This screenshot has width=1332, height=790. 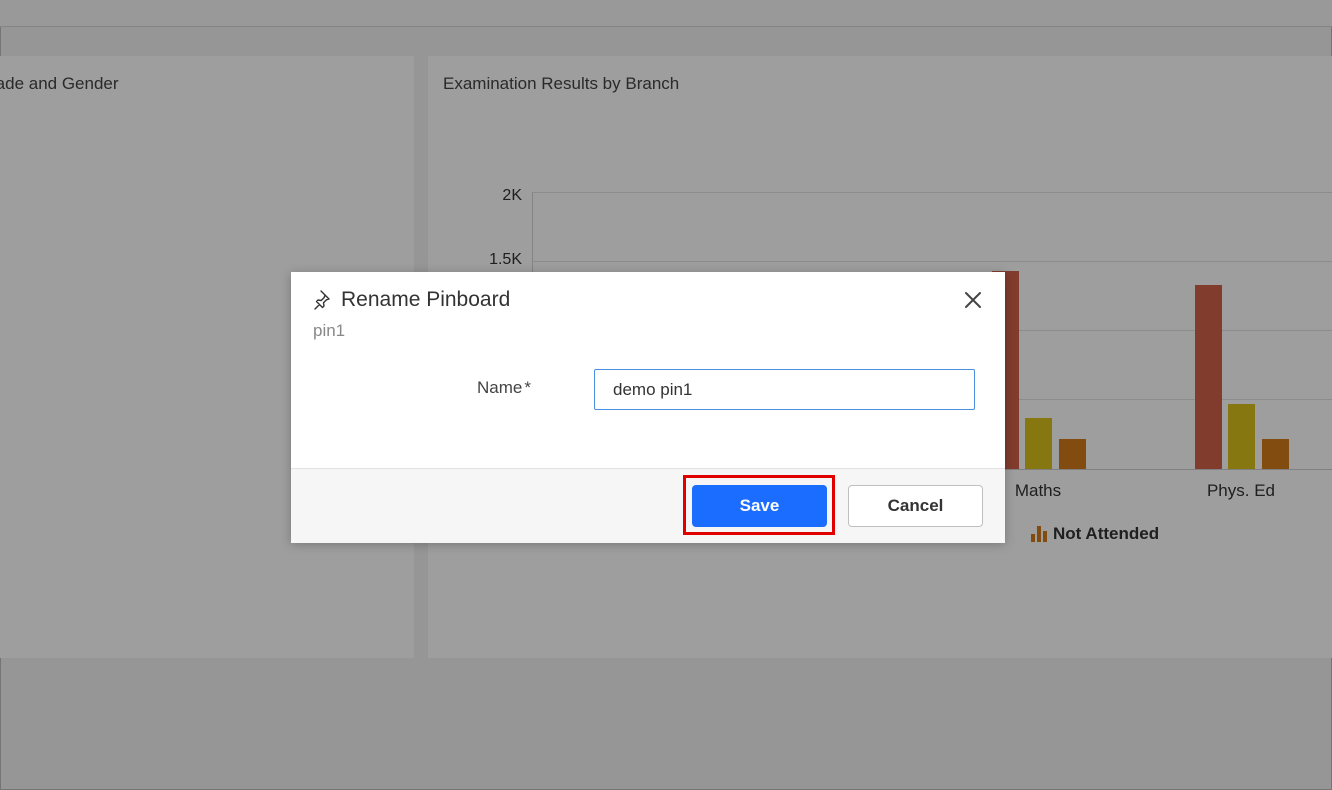 What do you see at coordinates (648, 505) in the screenshot?
I see `dialog-footer: Save Cancel` at bounding box center [648, 505].